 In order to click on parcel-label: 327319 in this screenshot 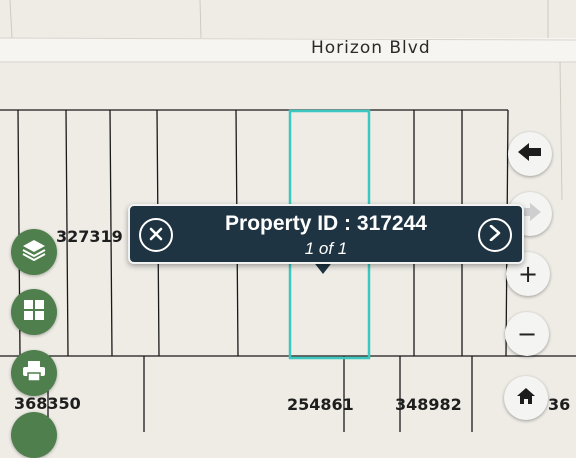, I will do `click(89, 236)`.